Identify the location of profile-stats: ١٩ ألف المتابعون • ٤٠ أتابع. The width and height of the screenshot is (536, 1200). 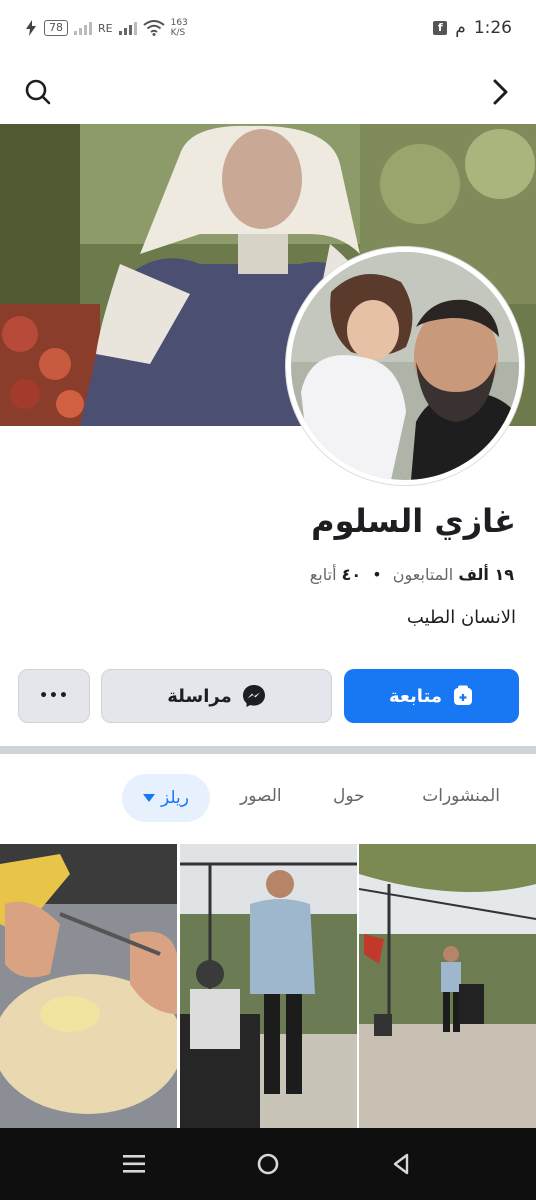
(412, 574).